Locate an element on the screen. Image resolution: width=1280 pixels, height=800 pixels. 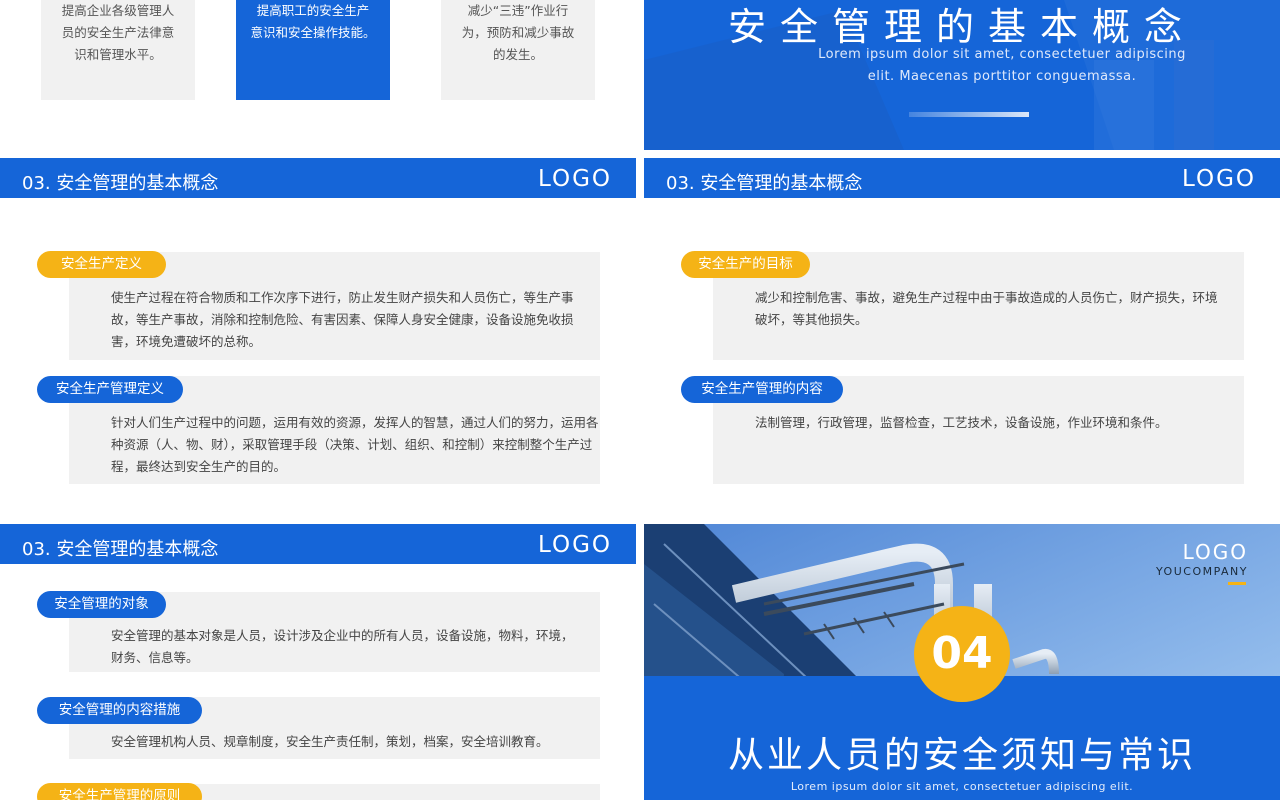
label-pill: 安全生产管理的内容 is located at coordinates (762, 389).